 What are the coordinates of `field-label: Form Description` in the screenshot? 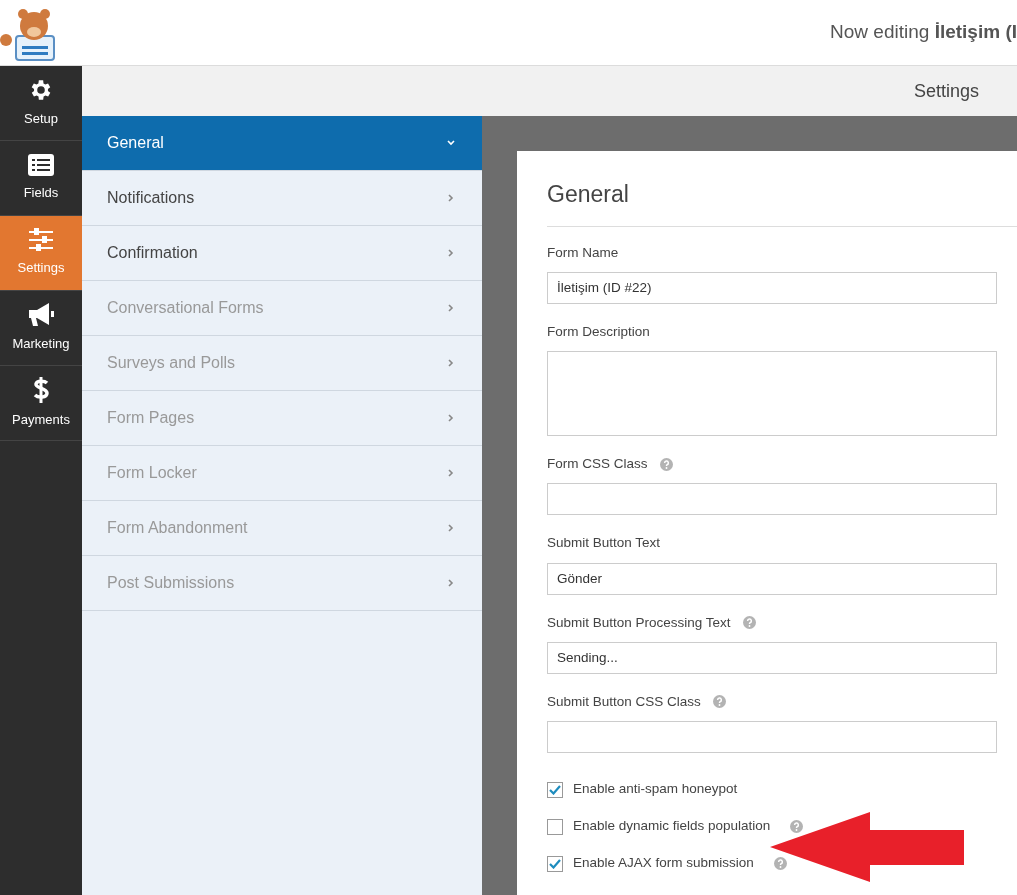 It's located at (598, 331).